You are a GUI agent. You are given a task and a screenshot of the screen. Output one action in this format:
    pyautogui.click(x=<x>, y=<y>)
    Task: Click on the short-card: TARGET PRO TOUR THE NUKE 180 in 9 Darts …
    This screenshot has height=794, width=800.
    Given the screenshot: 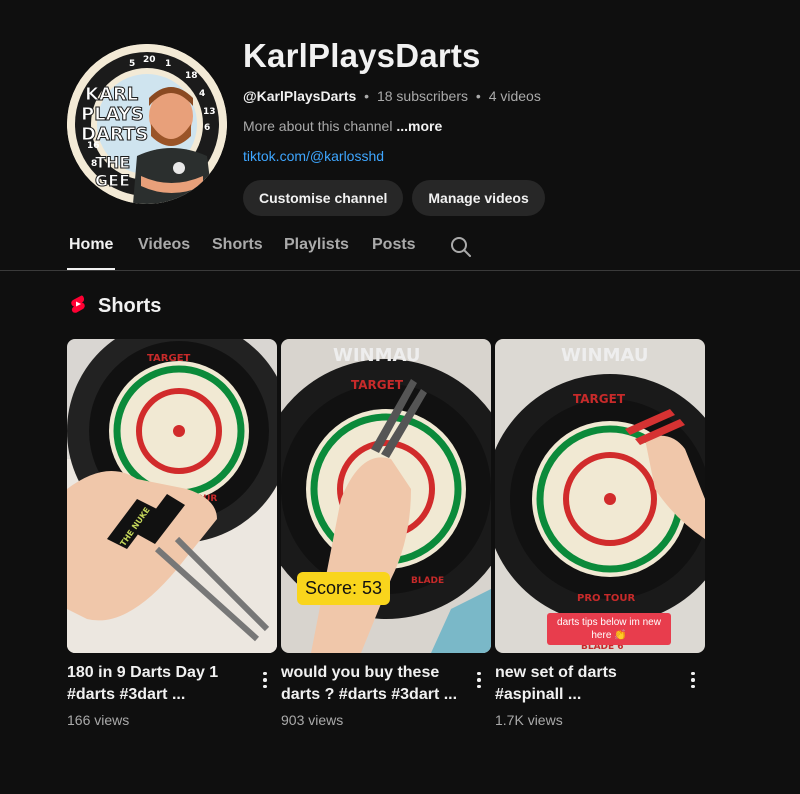 What is the action you would take?
    pyautogui.click(x=172, y=533)
    